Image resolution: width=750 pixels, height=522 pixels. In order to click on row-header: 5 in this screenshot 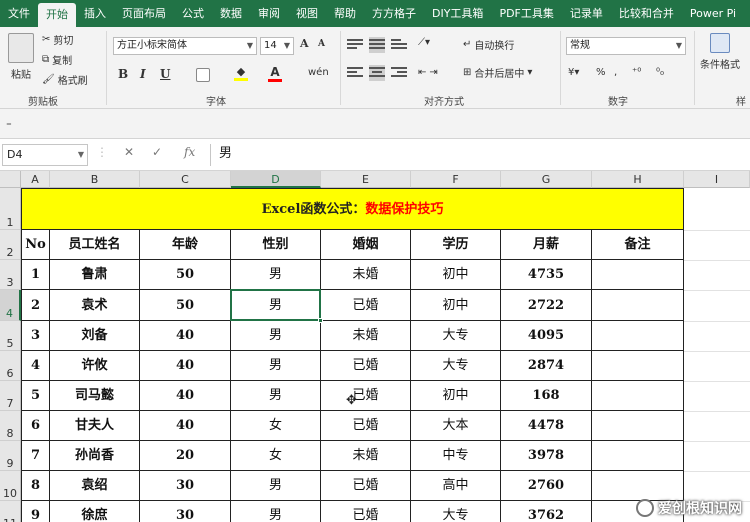, I will do `click(10, 336)`.